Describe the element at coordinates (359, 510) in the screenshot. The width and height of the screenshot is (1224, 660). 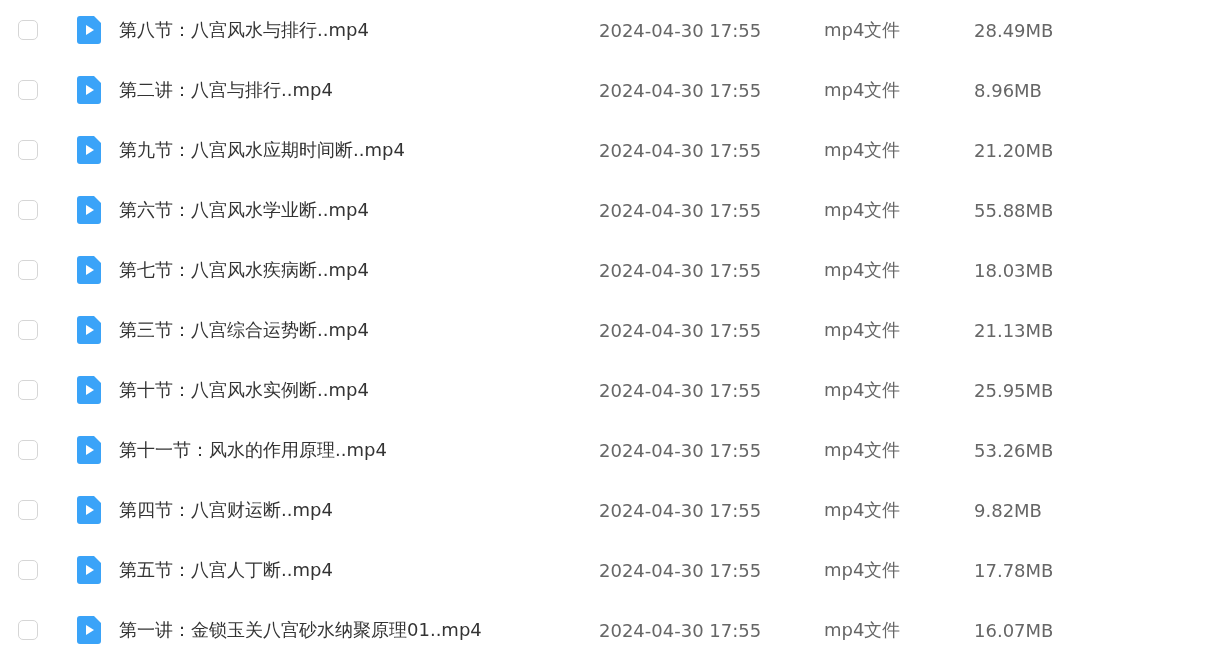
I see `file-name: 第四节：八宫财运断..mp4` at that location.